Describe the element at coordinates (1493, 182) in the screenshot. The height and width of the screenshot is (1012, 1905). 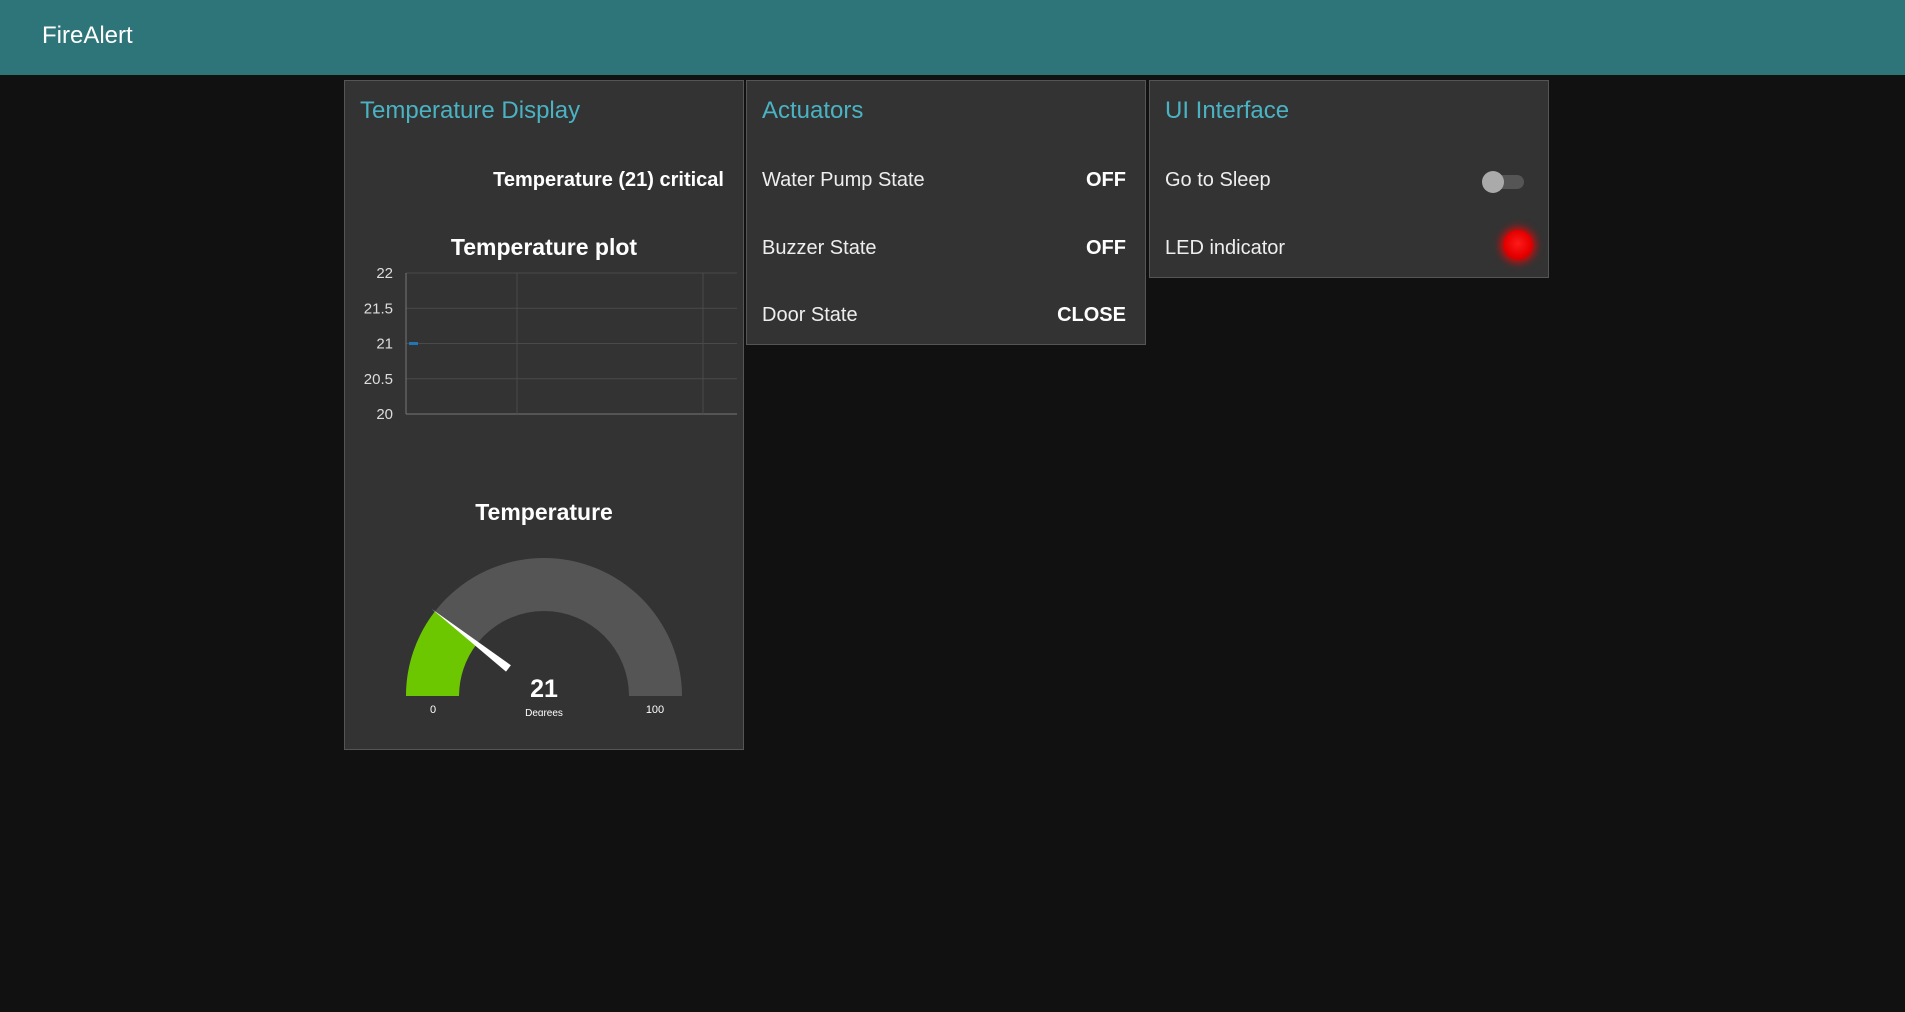
I see `toggle-knob` at that location.